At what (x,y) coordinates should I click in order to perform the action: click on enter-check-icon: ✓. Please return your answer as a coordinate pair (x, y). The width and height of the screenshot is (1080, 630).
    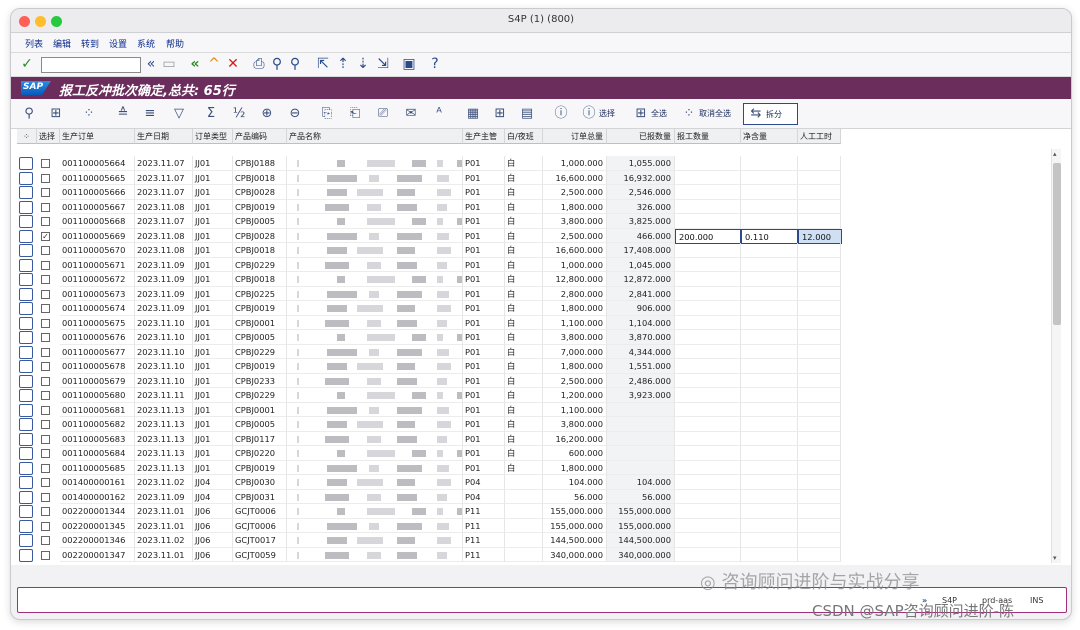
    Looking at the image, I should click on (27, 64).